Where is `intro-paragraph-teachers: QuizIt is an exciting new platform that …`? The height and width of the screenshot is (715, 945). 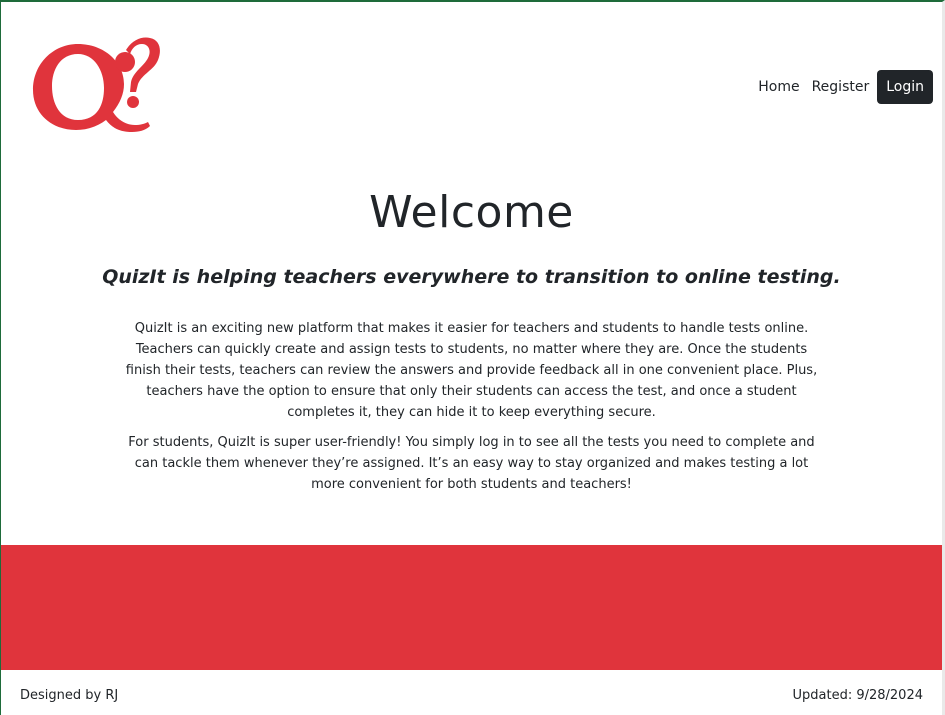
intro-paragraph-teachers: QuizIt is an exciting new platform that … is located at coordinates (471, 370).